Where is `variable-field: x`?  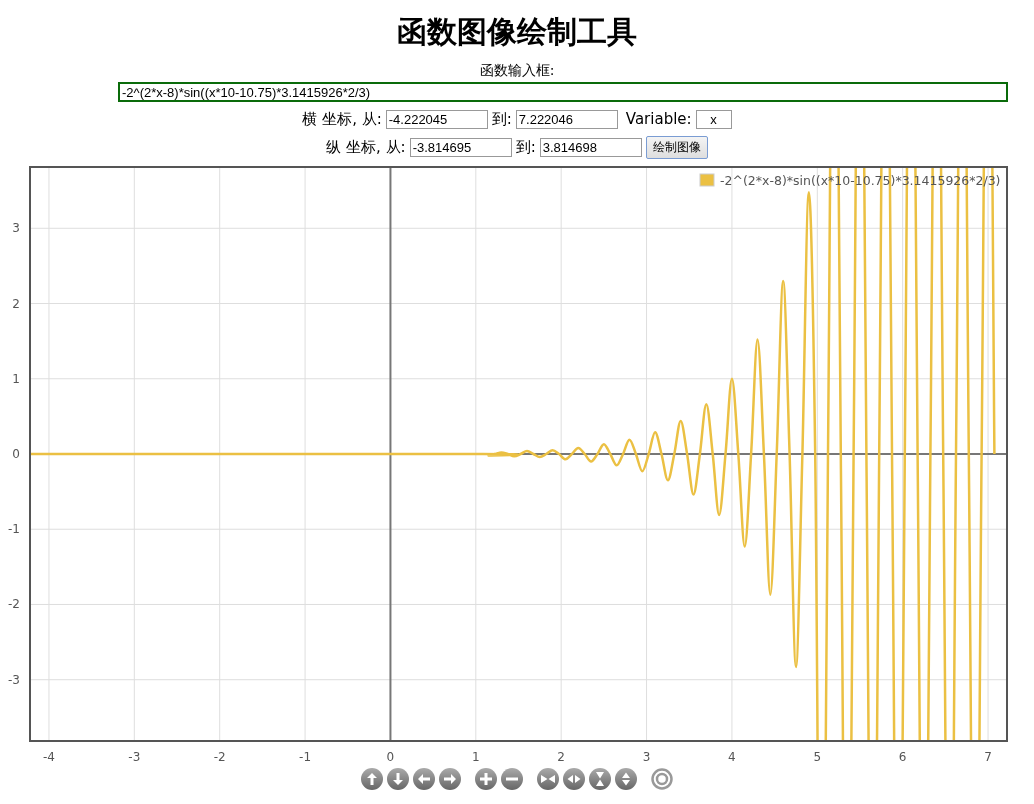 variable-field: x is located at coordinates (713, 119).